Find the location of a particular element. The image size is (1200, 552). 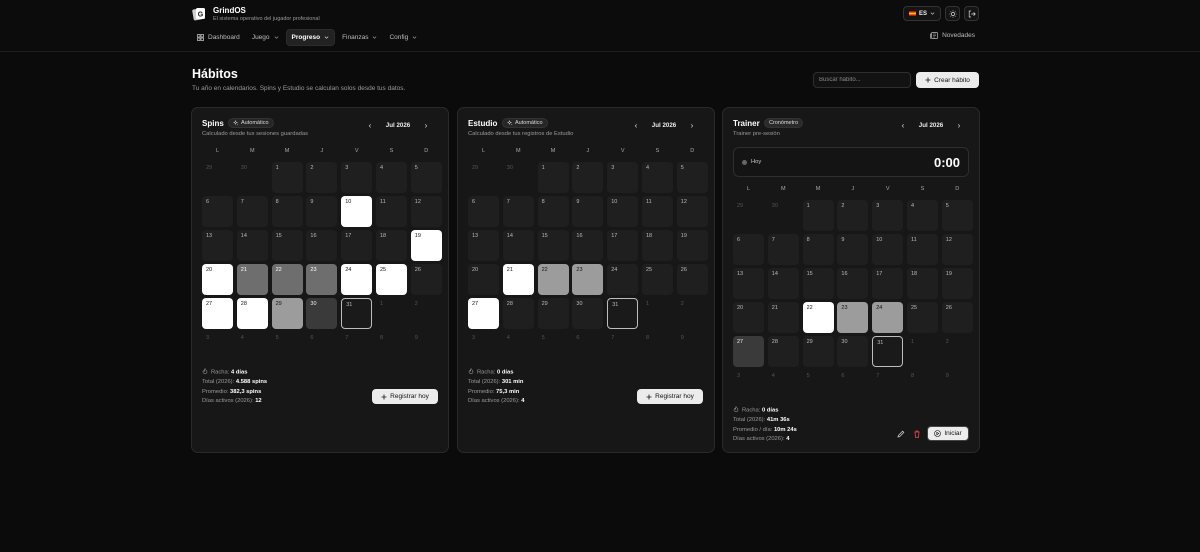

grindos-logo-icon: G is located at coordinates (199, 14).